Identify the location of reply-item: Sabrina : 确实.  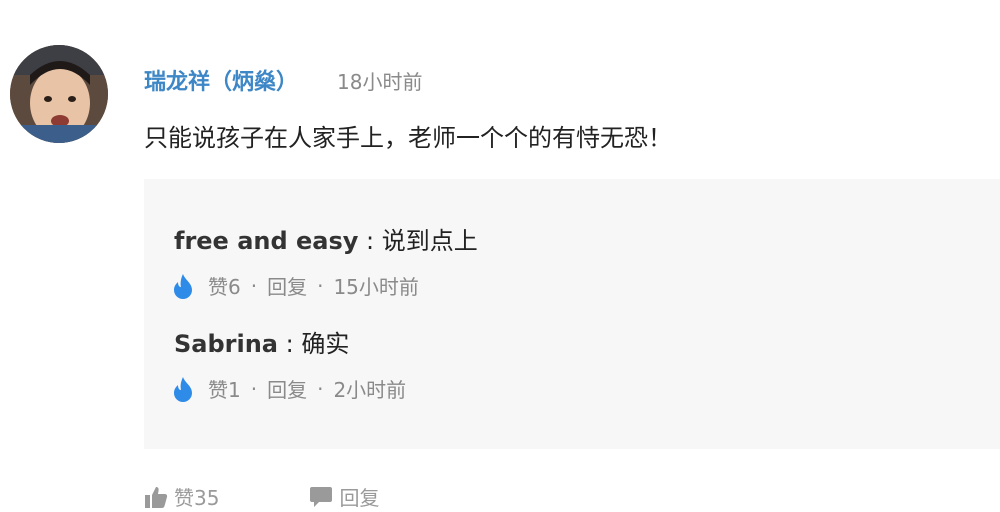
(261, 341).